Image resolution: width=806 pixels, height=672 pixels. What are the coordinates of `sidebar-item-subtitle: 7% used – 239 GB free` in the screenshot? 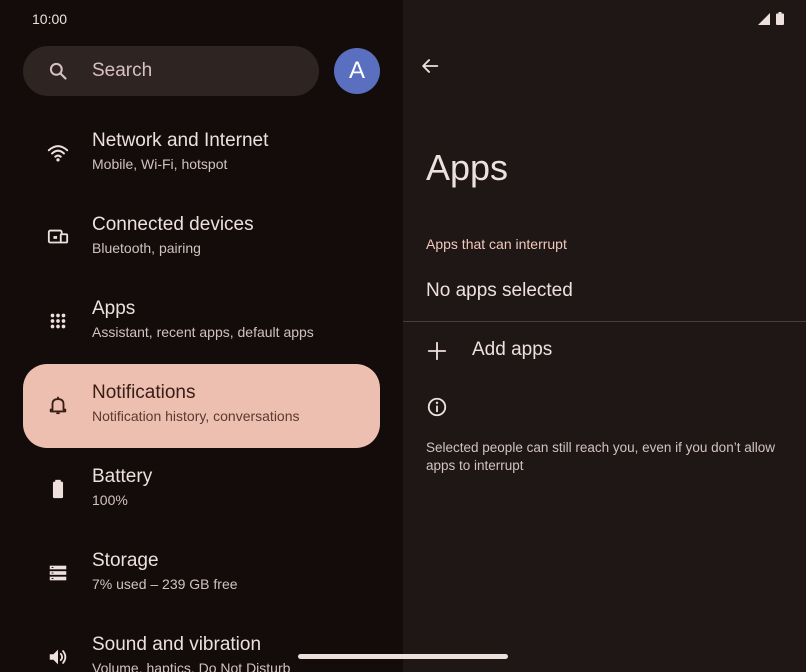 It's located at (165, 584).